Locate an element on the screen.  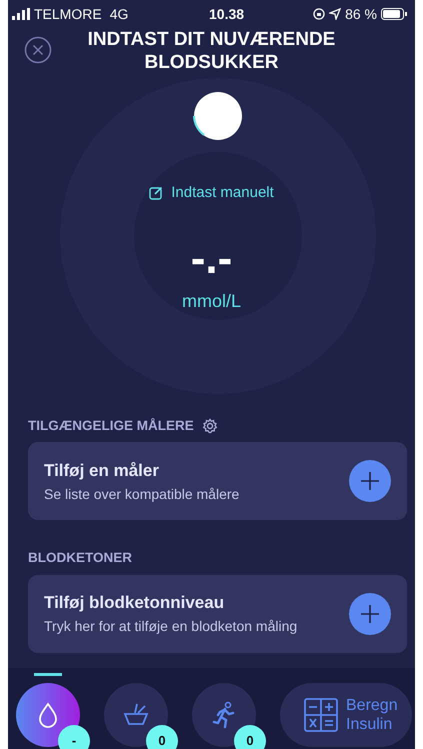
unit-label: mmol/L is located at coordinates (211, 301).